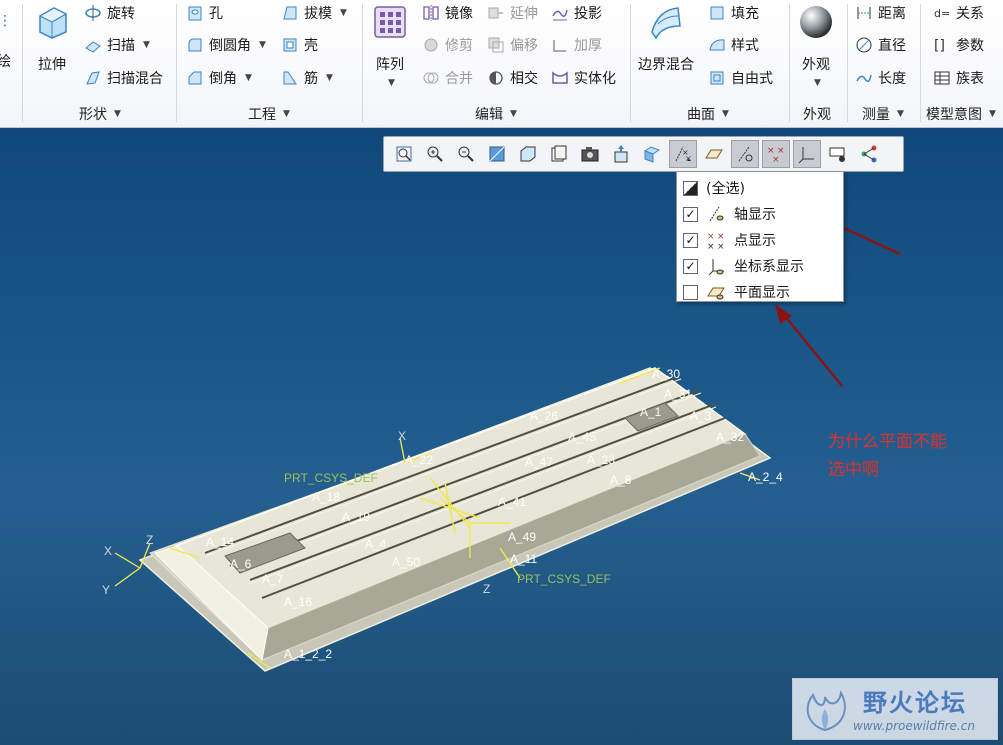  What do you see at coordinates (652, 154) in the screenshot?
I see `section-button` at bounding box center [652, 154].